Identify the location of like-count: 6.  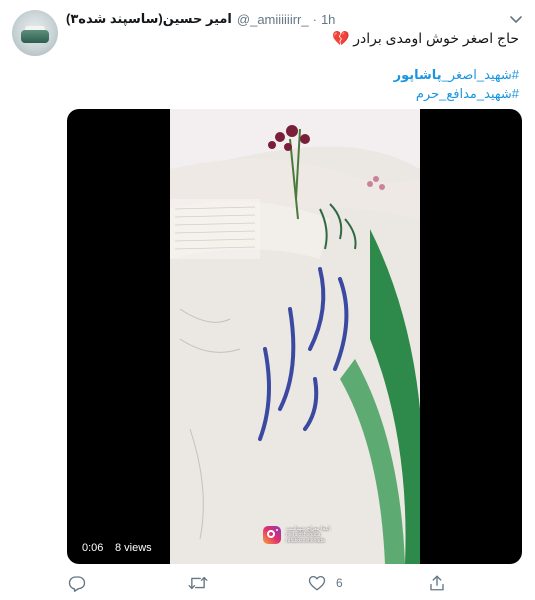
(339, 583).